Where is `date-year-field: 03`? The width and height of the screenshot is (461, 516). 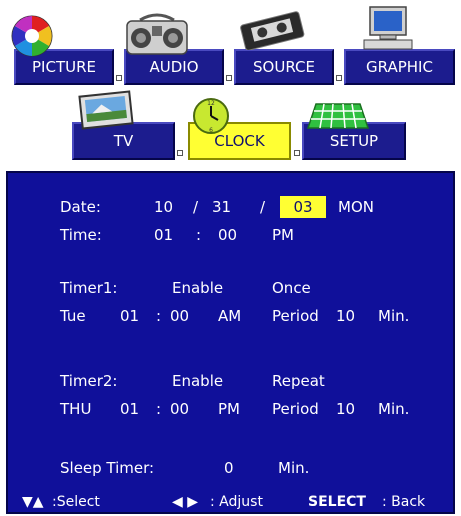
date-year-field: 03 is located at coordinates (303, 207).